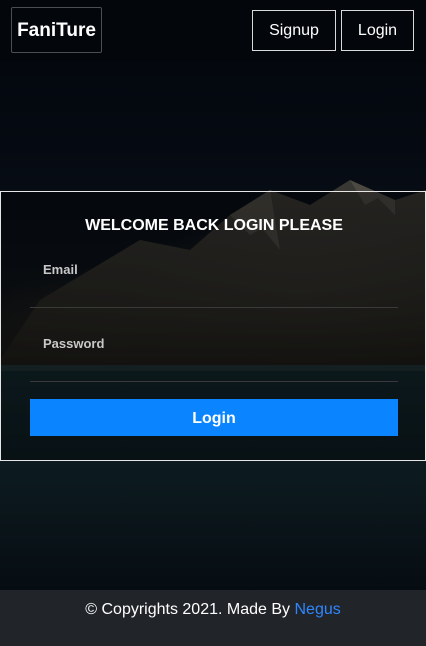 This screenshot has width=426, height=646. I want to click on signup-button: Signup, so click(294, 30).